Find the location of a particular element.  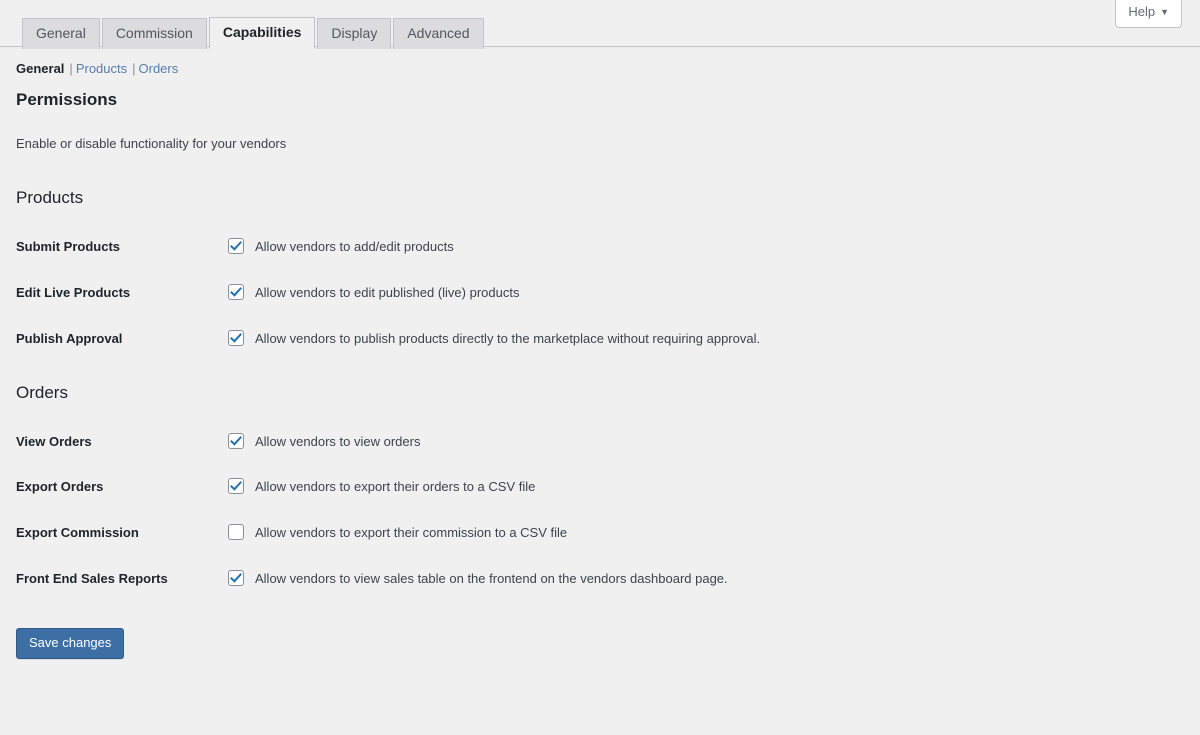

checkbox-label: Allow vendors to view orders is located at coordinates (337, 441).